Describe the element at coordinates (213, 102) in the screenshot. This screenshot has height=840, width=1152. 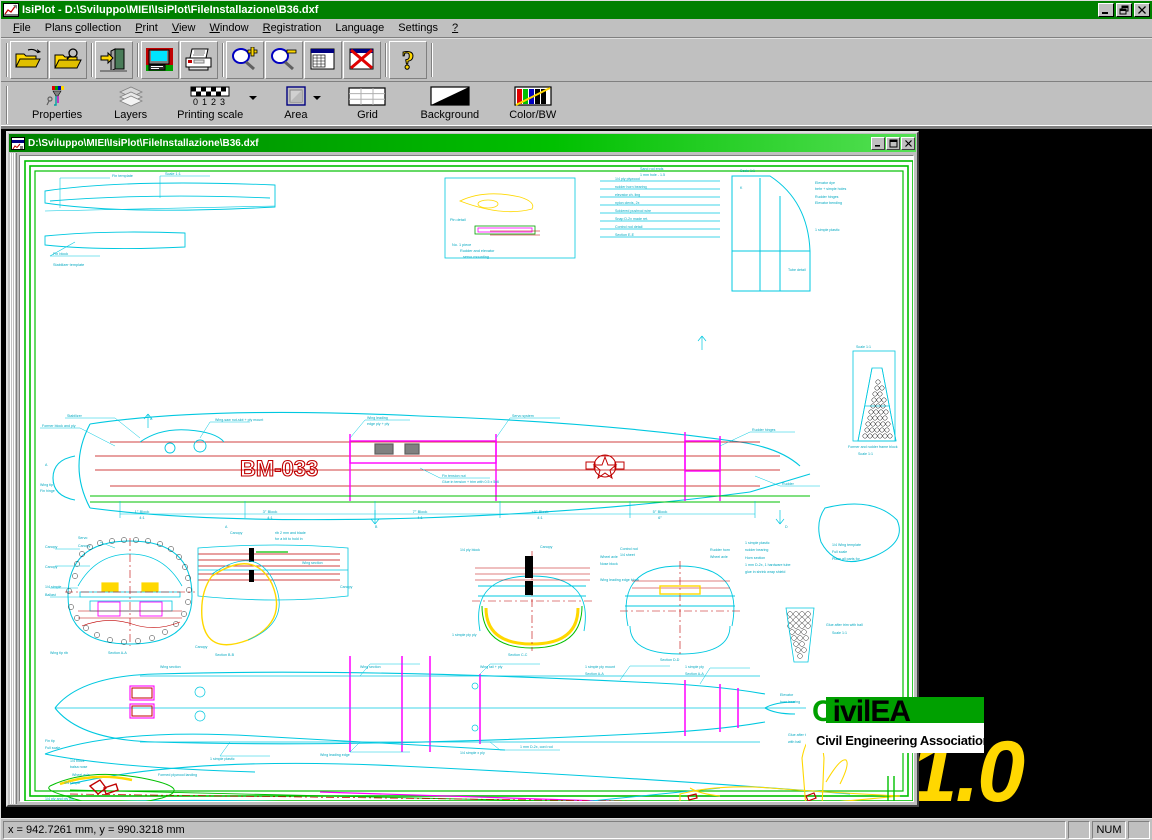
I see `svg-text: 2` at that location.